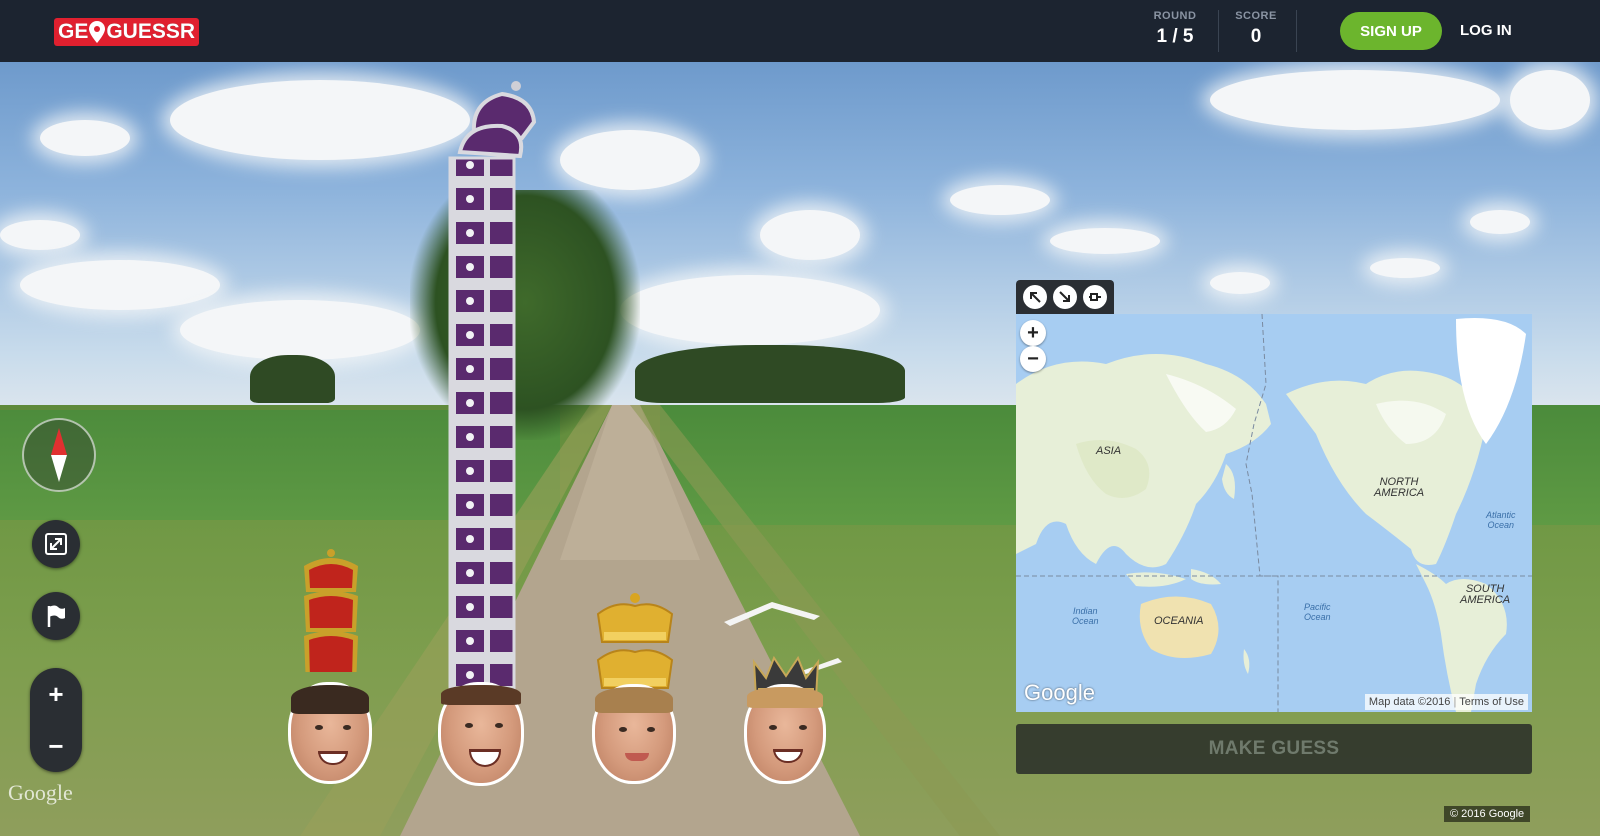 The height and width of the screenshot is (836, 1600). I want to click on arrow-up-left-icon, so click(1035, 297).